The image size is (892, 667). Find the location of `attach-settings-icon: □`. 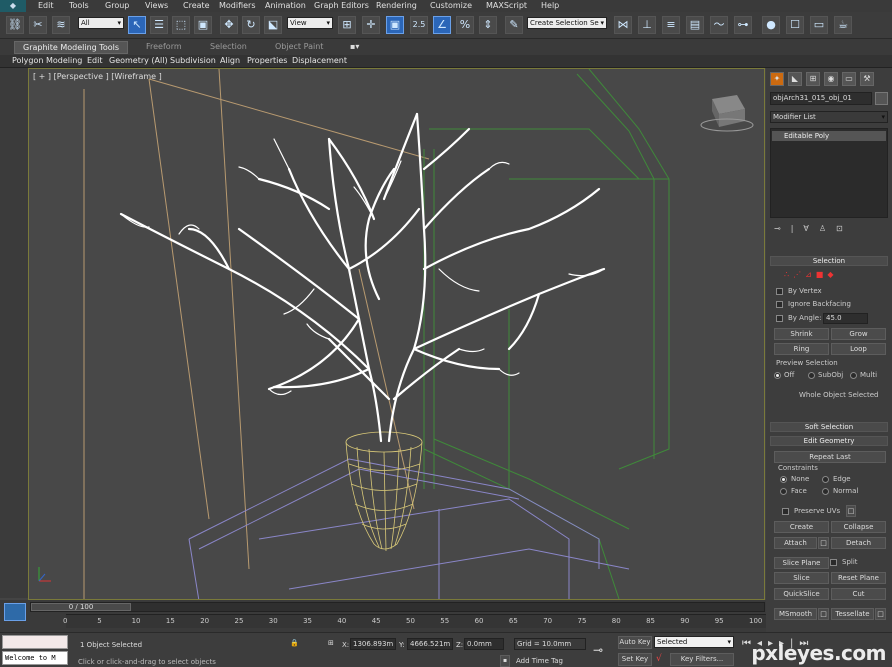

attach-settings-icon: □ is located at coordinates (823, 543).